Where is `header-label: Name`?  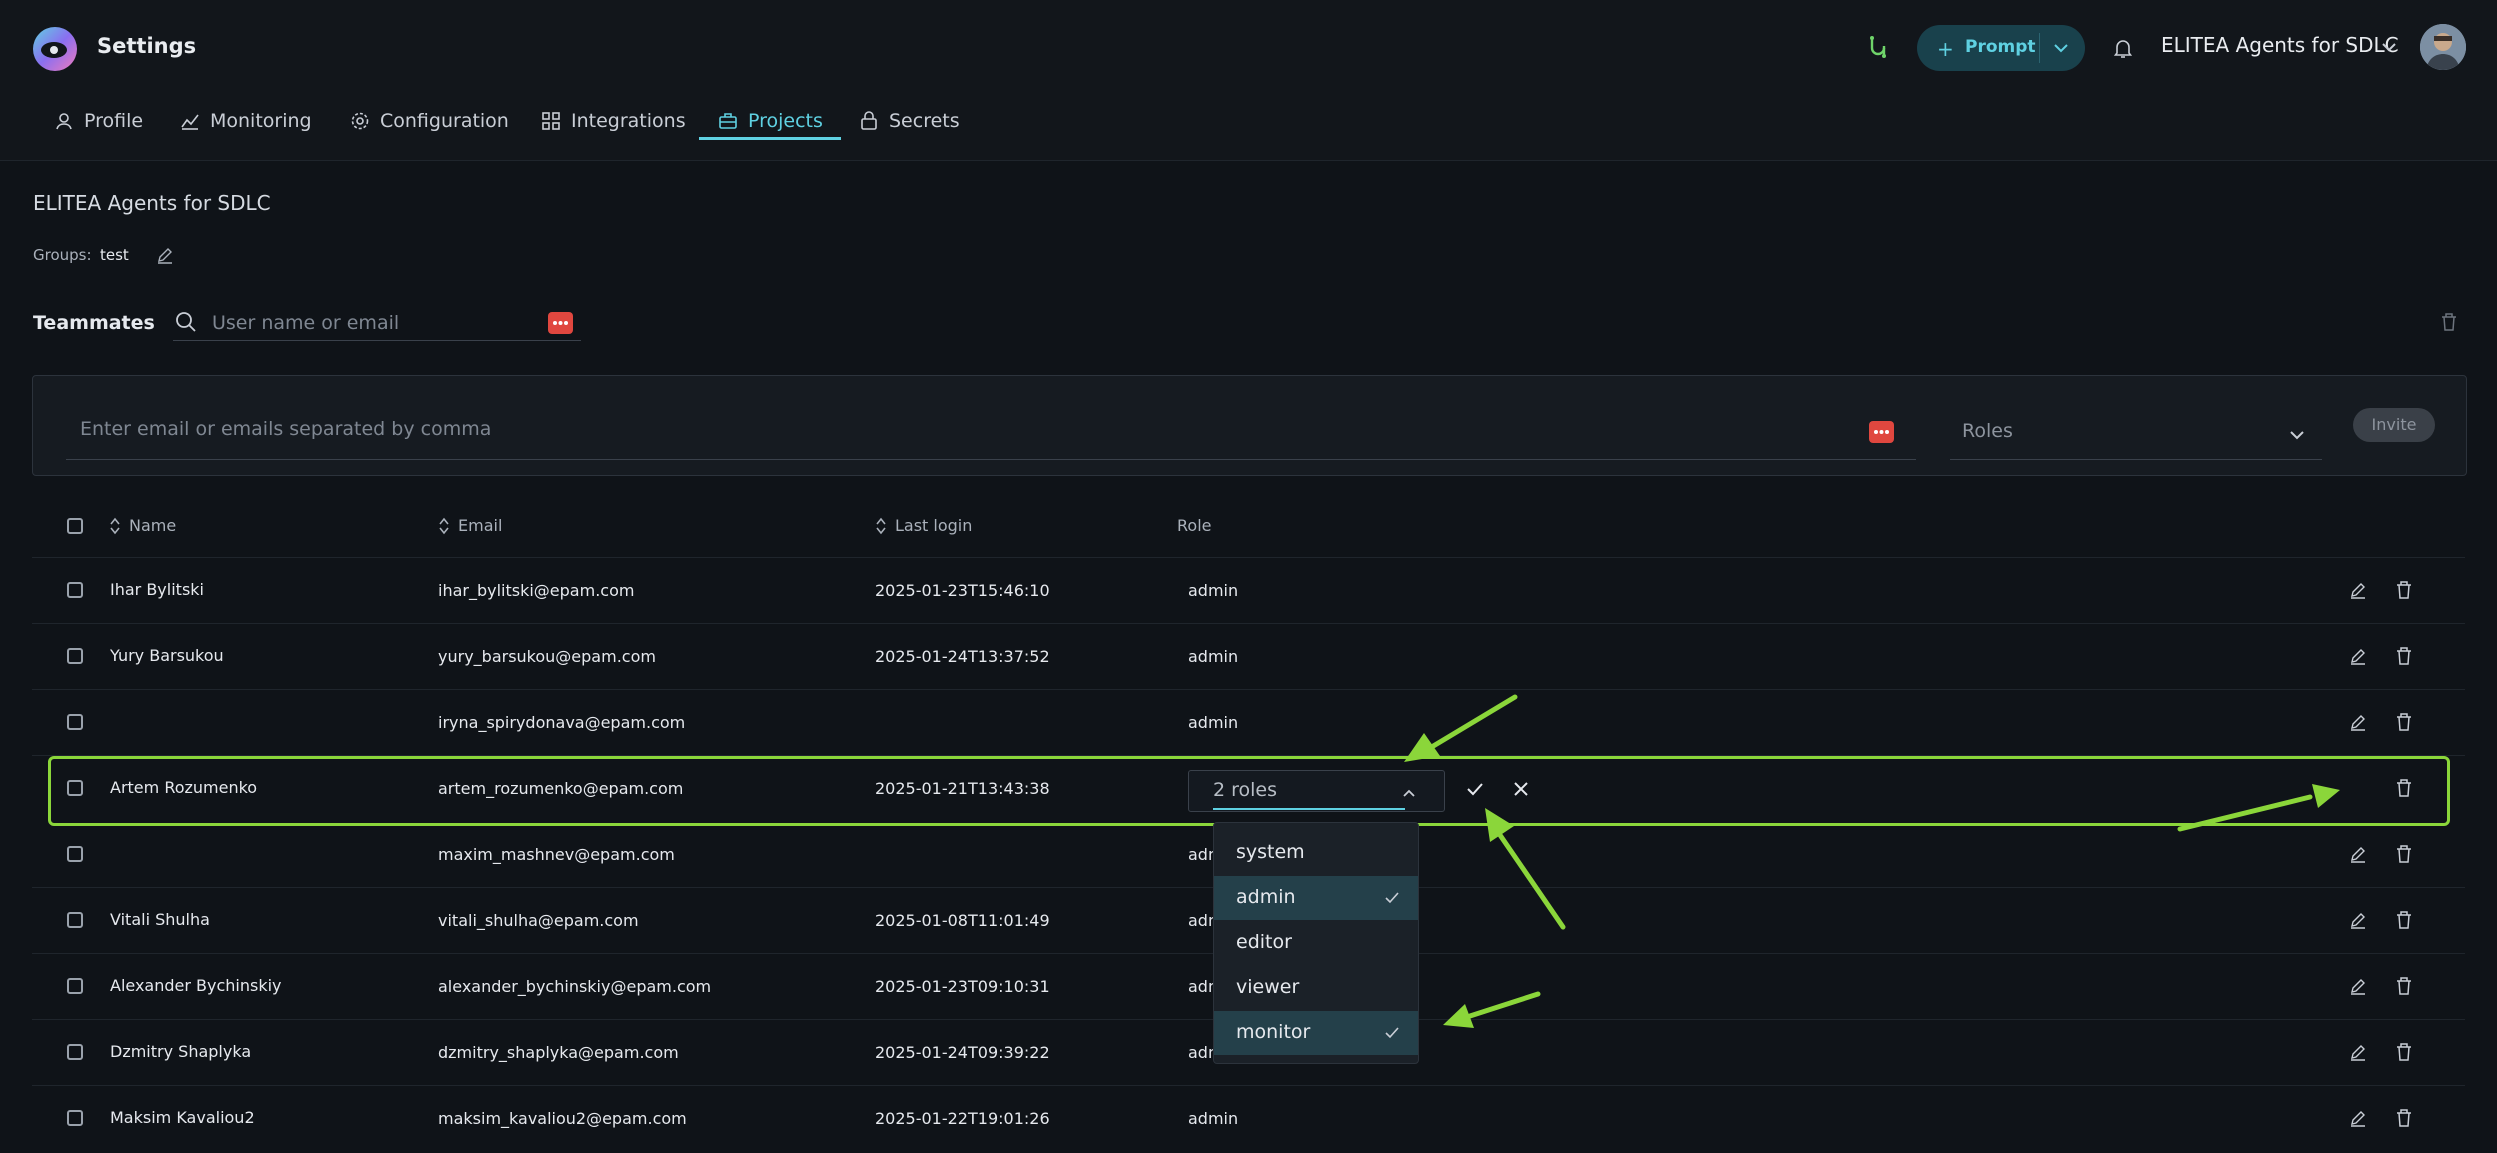
header-label: Name is located at coordinates (153, 525).